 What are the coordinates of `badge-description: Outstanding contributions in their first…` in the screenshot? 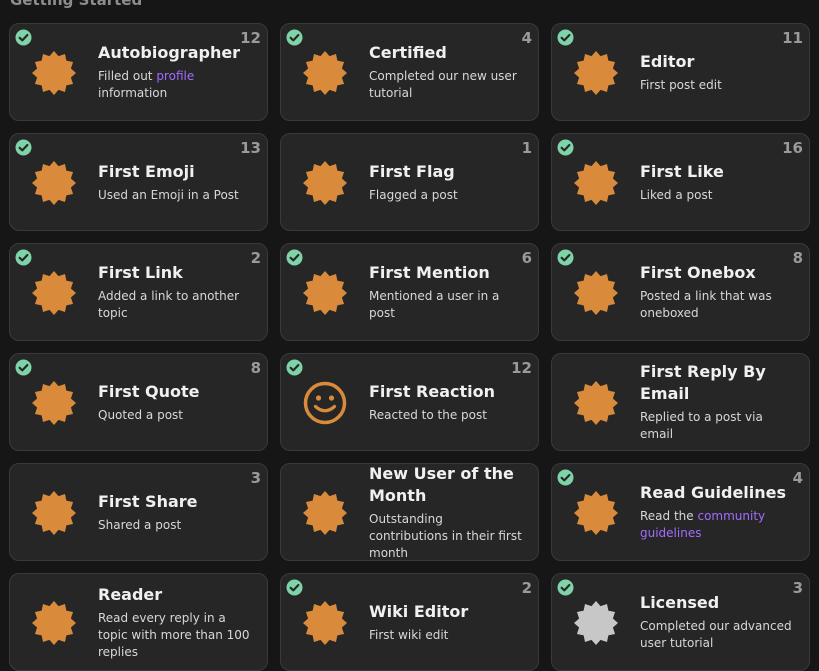 It's located at (446, 536).